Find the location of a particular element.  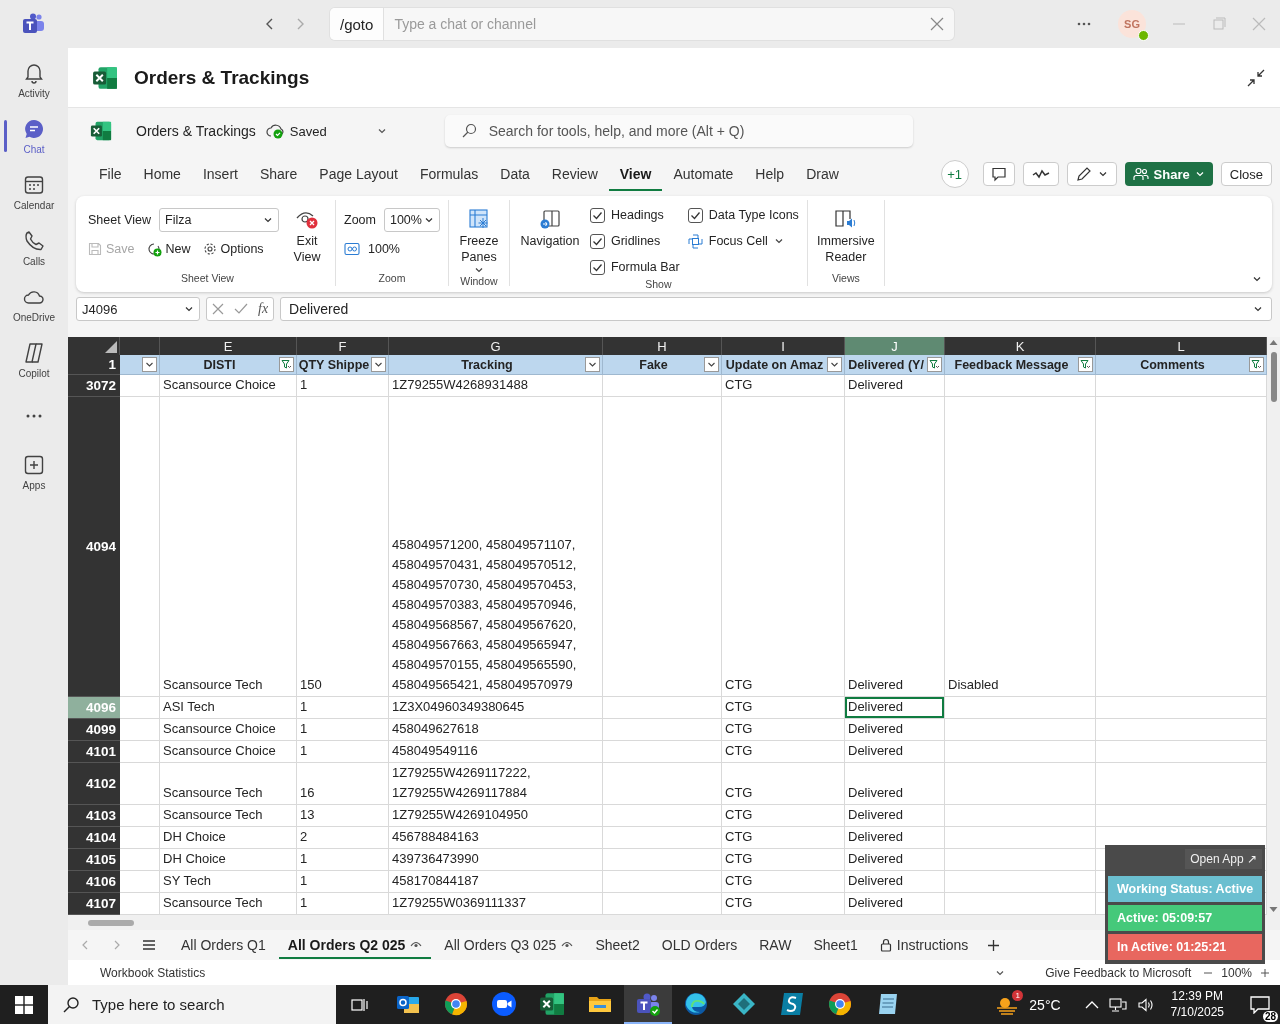

zoom-dropdown: 100% is located at coordinates (411, 220).